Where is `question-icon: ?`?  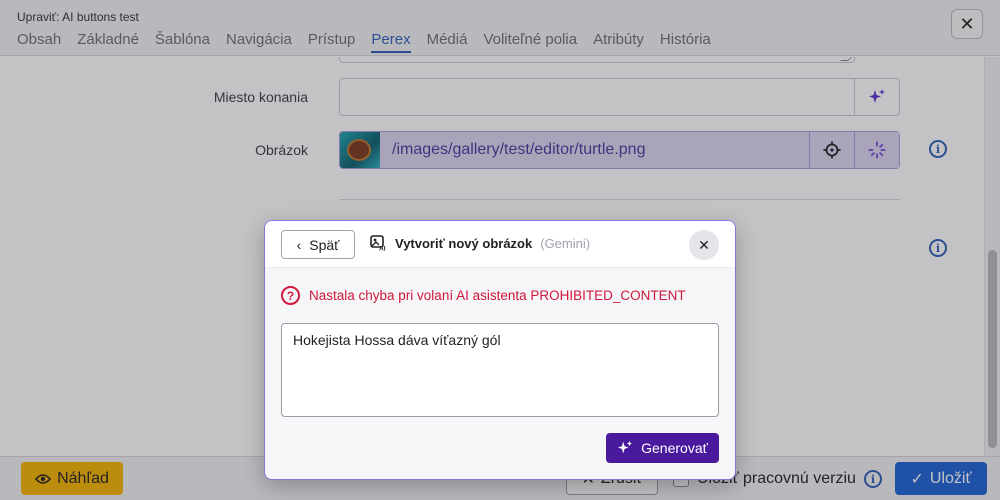 question-icon: ? is located at coordinates (290, 295).